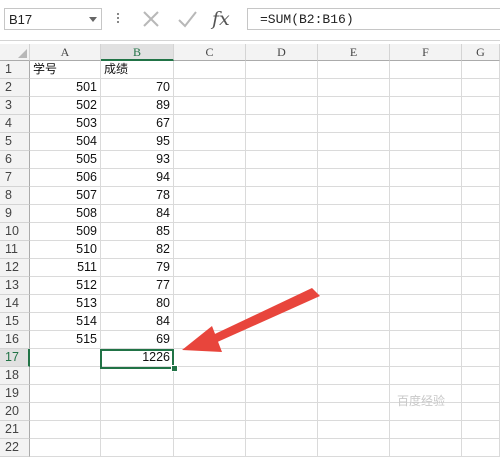  Describe the element at coordinates (481, 106) in the screenshot. I see `cell-g3` at that location.